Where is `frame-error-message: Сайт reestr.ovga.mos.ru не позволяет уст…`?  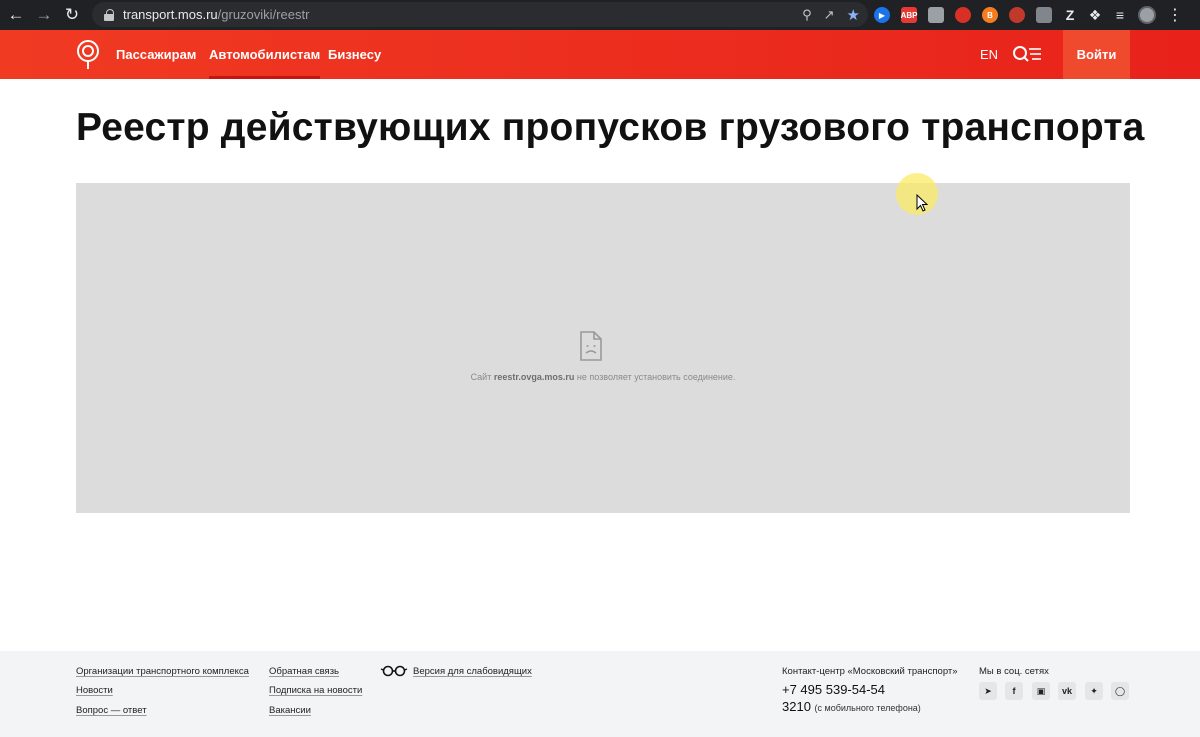 frame-error-message: Сайт reestr.ovga.mos.ru не позволяет уст… is located at coordinates (603, 377).